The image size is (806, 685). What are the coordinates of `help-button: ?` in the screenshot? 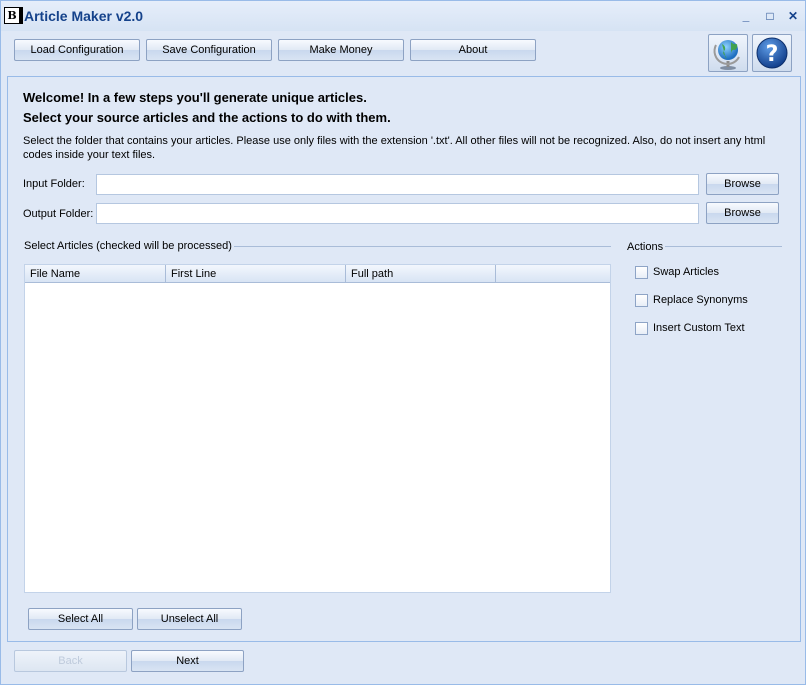 It's located at (772, 53).